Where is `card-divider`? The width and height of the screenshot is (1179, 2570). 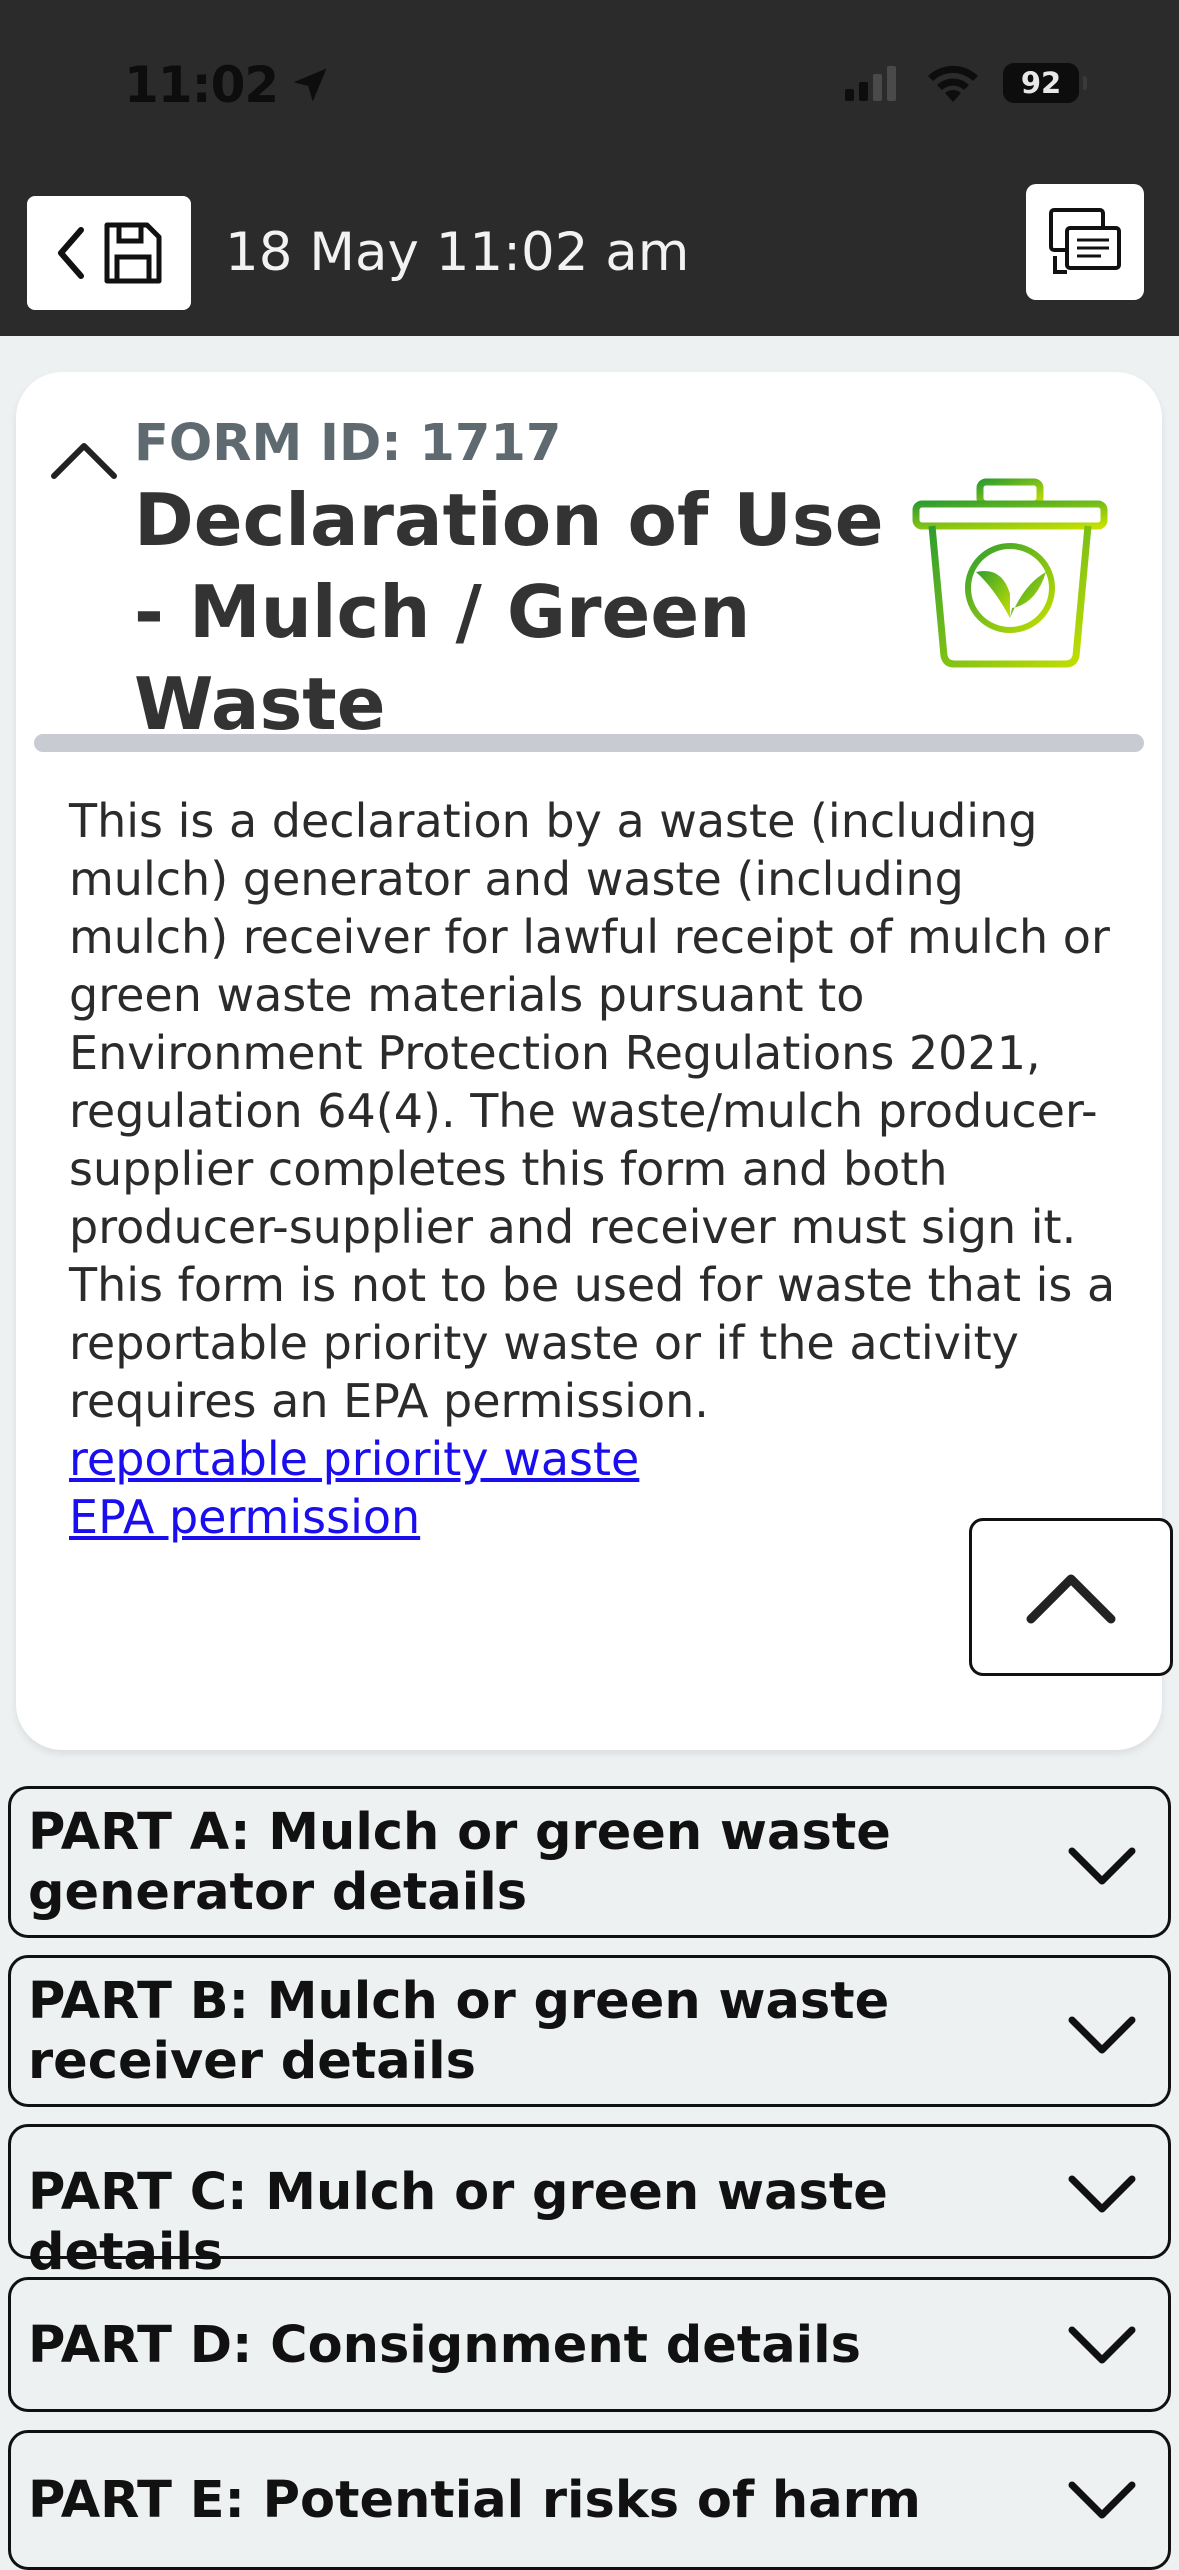
card-divider is located at coordinates (589, 743).